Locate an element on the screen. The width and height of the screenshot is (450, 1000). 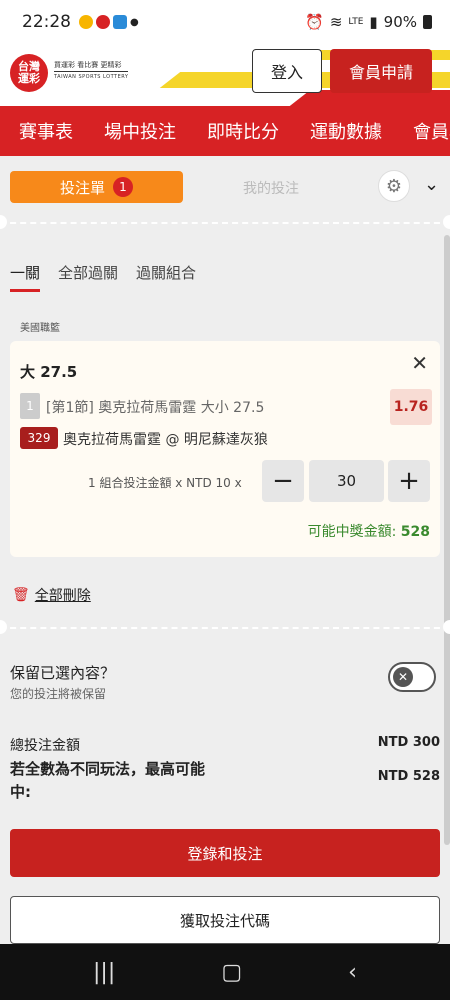
logo-tagline: 買運彩 看比賽 更精彩 TAIWAN SPORTS LOTTERY is located at coordinates (91, 71).